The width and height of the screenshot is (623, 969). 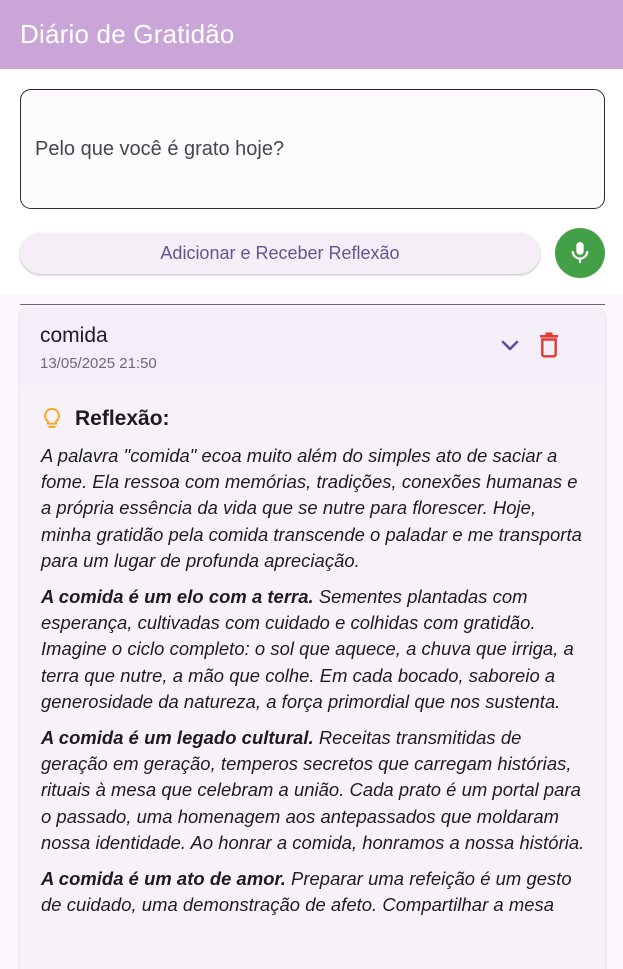 I want to click on entry-header: comida 13/05/2025 21:50, so click(x=312, y=346).